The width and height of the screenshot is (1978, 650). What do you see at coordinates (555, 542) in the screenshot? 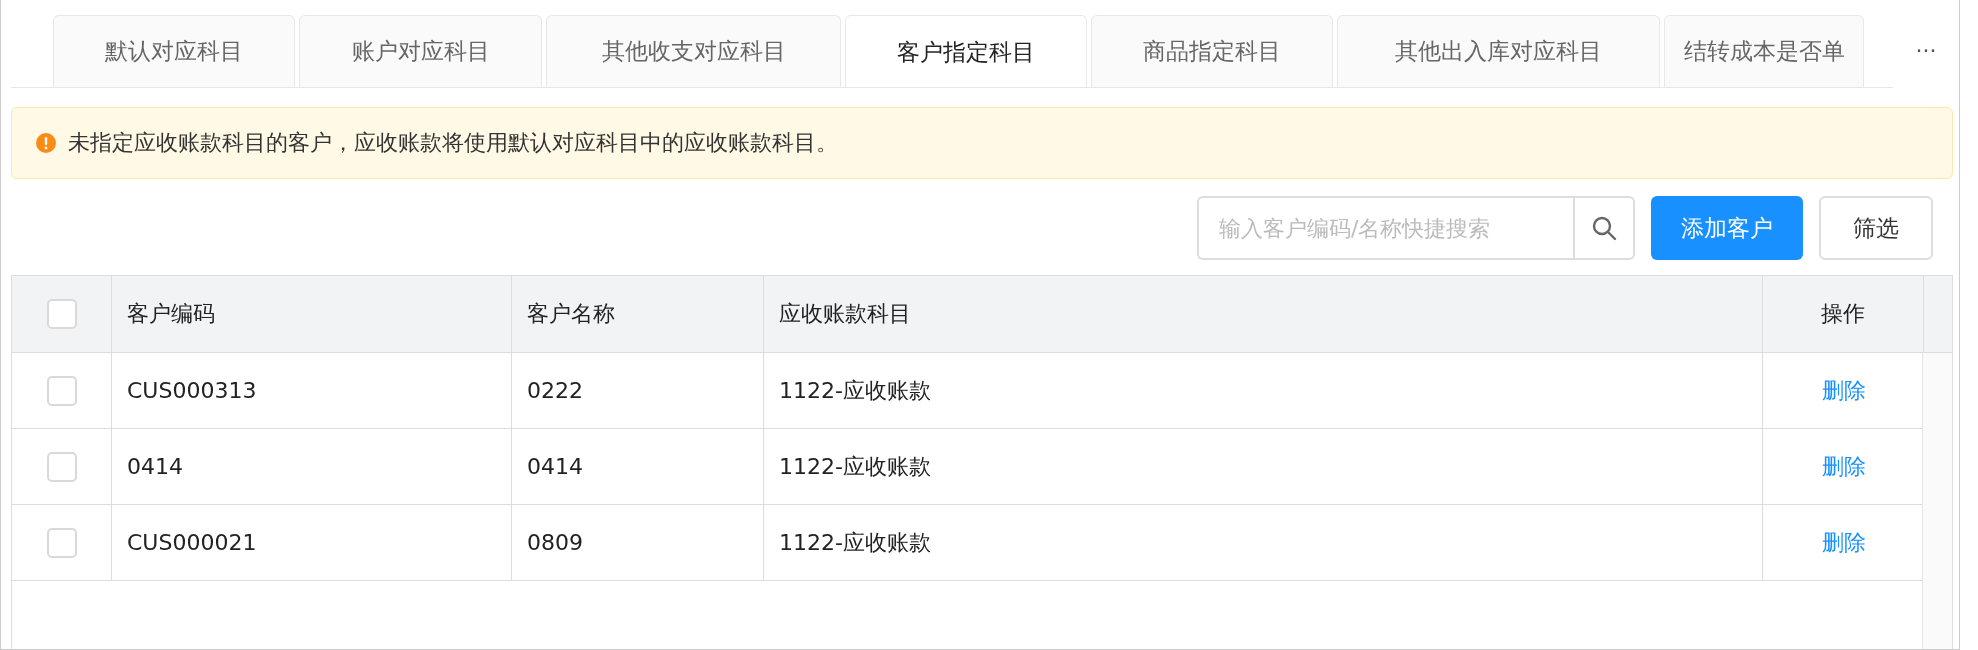
I see `table-cell: 0809` at bounding box center [555, 542].